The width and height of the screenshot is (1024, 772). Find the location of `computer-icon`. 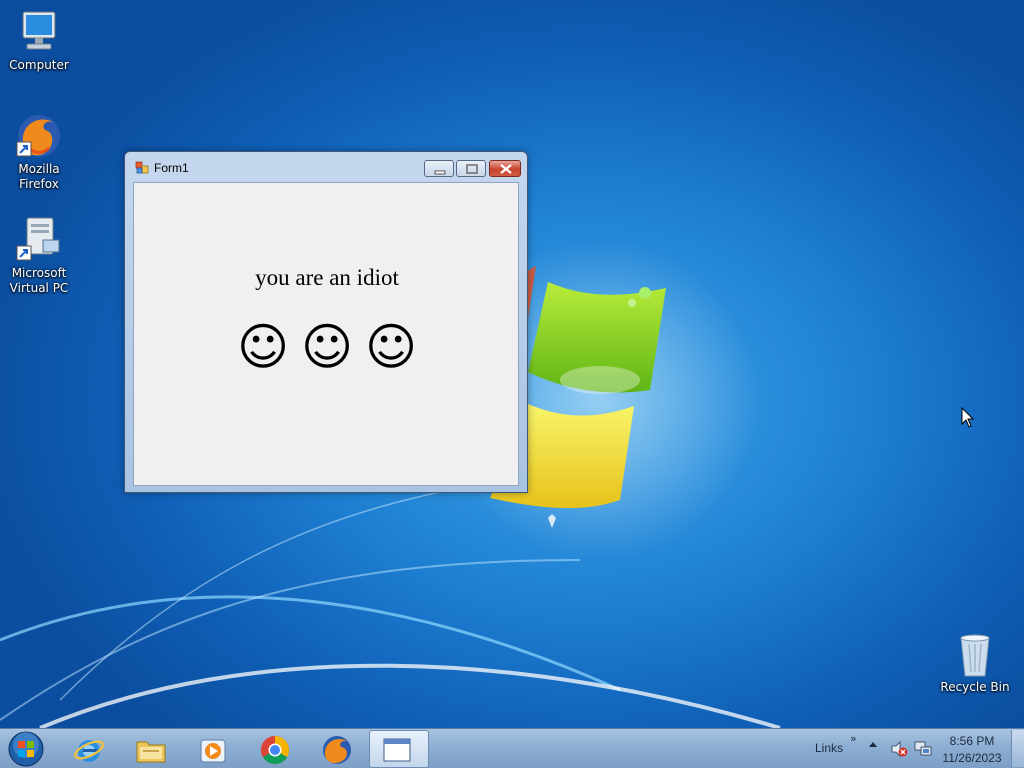

computer-icon is located at coordinates (39, 32).